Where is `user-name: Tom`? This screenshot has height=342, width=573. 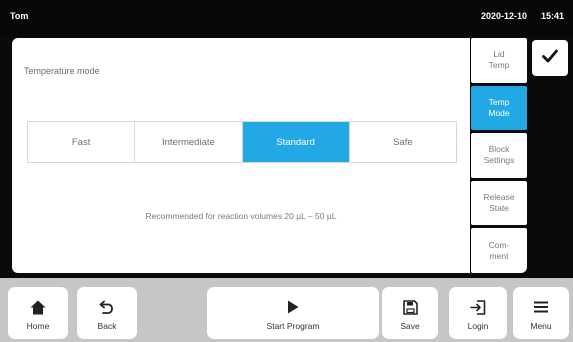
user-name: Tom is located at coordinates (19, 16).